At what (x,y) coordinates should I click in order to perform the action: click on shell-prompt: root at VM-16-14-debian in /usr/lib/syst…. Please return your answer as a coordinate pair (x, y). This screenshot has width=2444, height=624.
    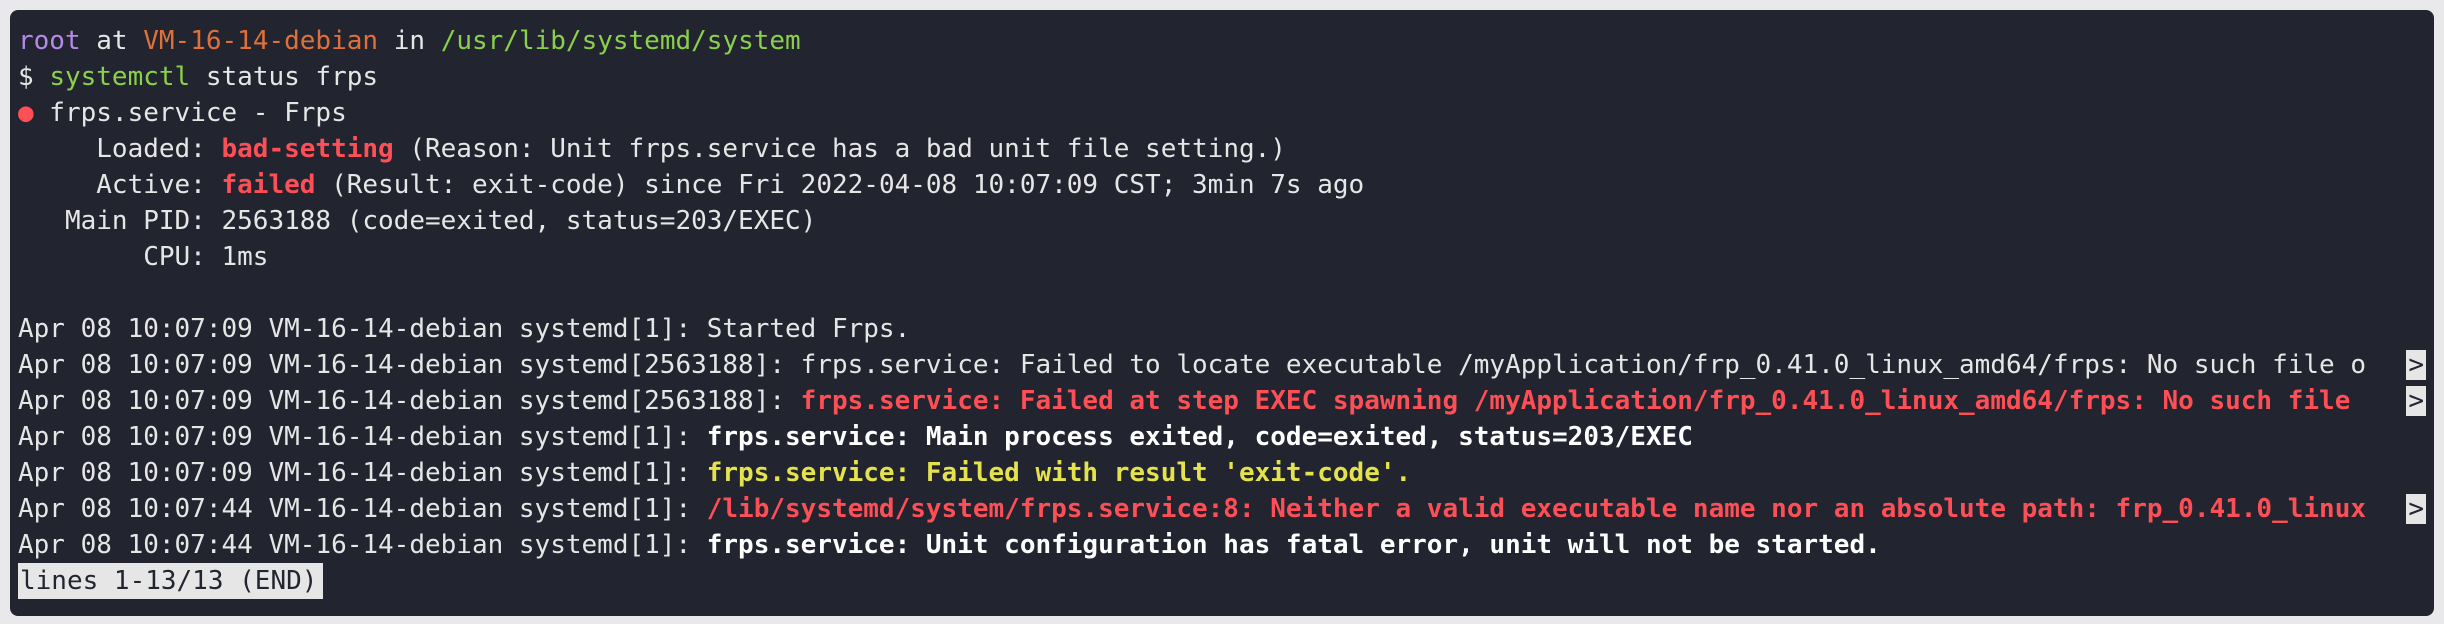
    Looking at the image, I should click on (1222, 41).